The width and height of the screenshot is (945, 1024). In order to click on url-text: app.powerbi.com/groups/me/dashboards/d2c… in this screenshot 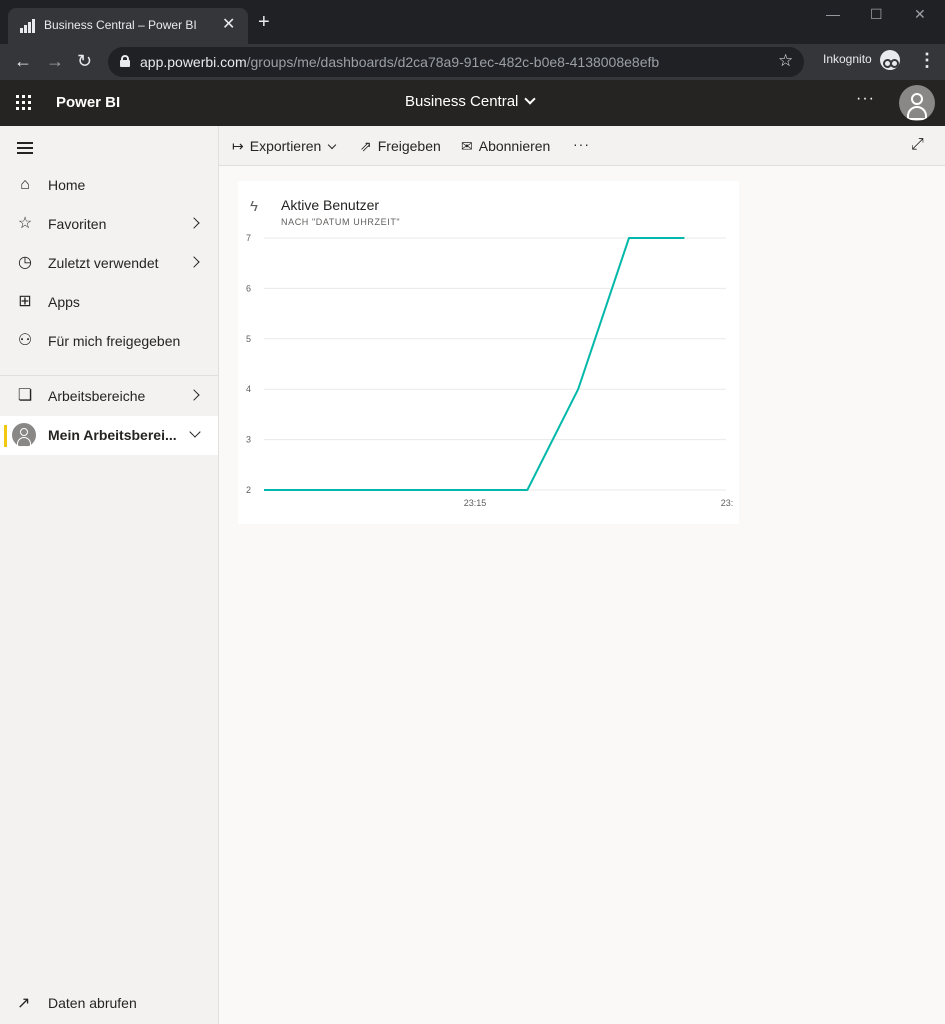, I will do `click(400, 62)`.